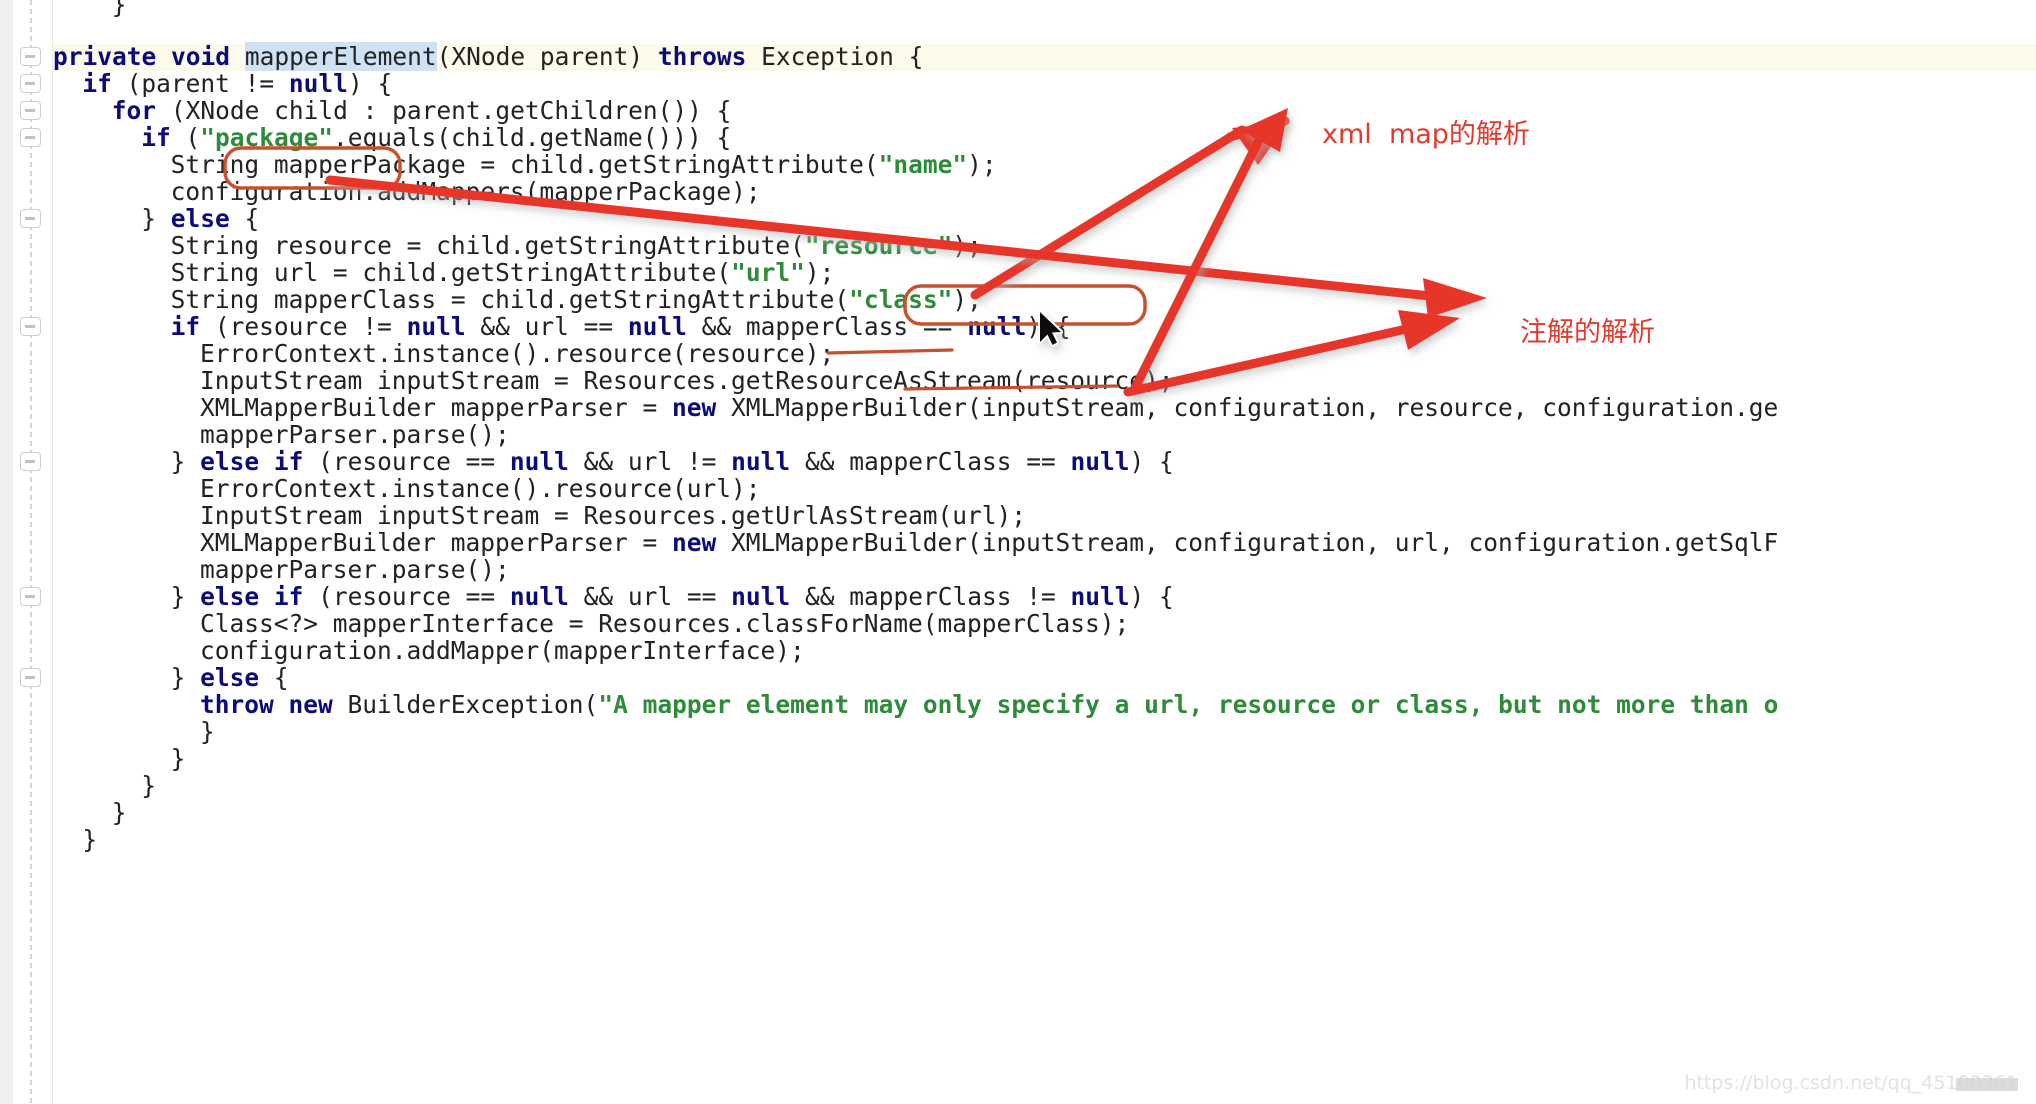 Image resolution: width=2036 pixels, height=1104 pixels. I want to click on code-fold-rail, so click(31, 552).